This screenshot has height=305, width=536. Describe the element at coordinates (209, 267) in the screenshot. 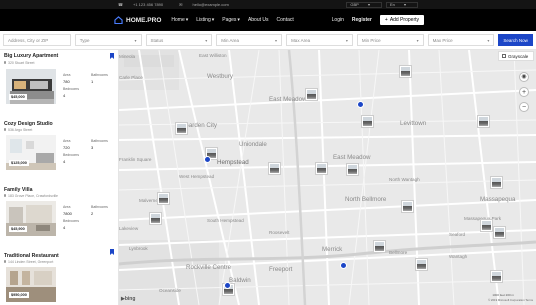

I see `place-label: Rockville Centre` at that location.